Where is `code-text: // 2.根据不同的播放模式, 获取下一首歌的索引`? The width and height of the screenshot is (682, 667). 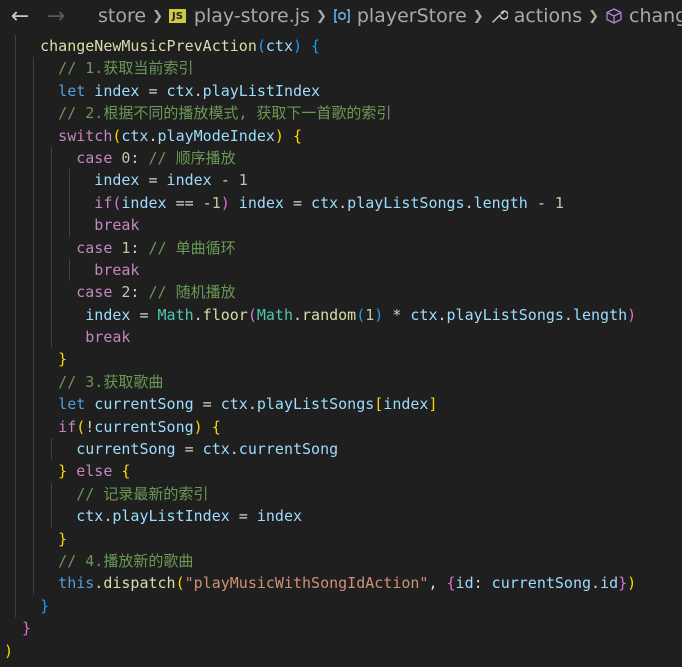 code-text: // 2.根据不同的播放模式, 获取下一首歌的索引 is located at coordinates (224, 113).